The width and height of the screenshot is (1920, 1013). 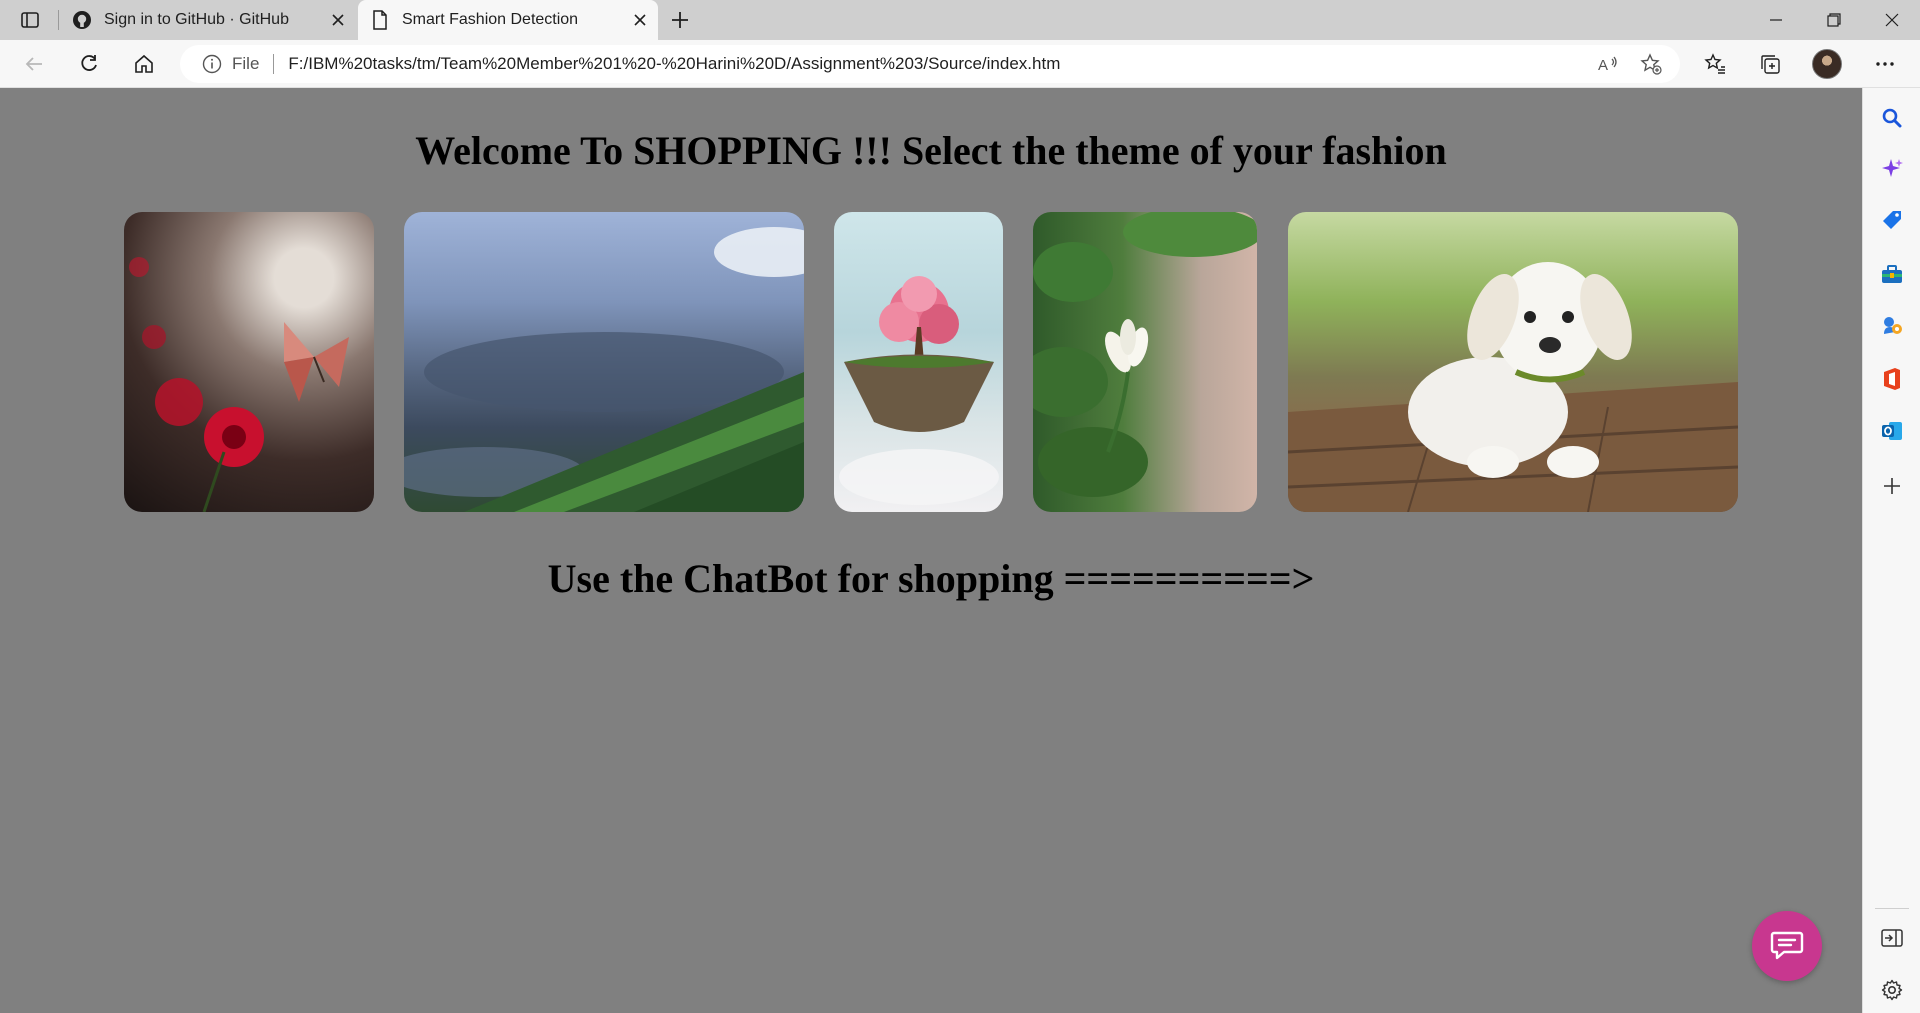 What do you see at coordinates (1776, 20) in the screenshot?
I see `minimize-button` at bounding box center [1776, 20].